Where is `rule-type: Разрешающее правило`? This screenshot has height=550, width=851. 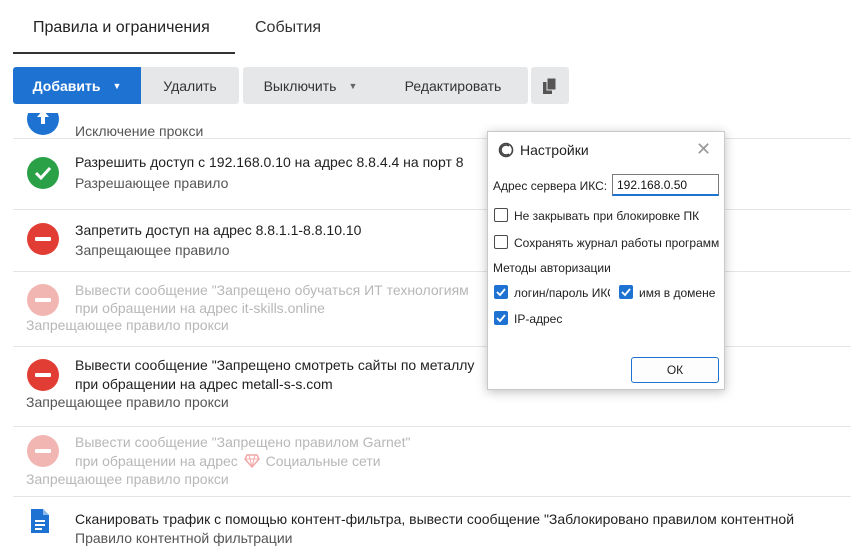 rule-type: Разрешающее правило is located at coordinates (152, 183).